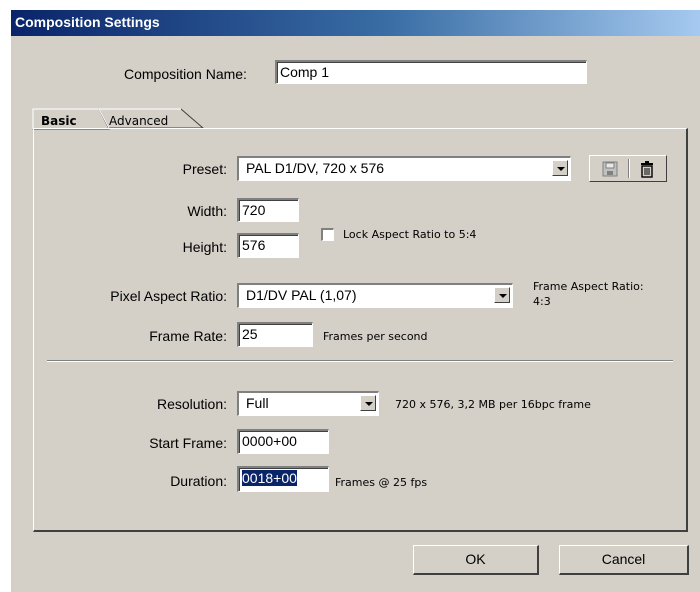 This screenshot has width=700, height=592. I want to click on tab-basic: Basic, so click(59, 121).